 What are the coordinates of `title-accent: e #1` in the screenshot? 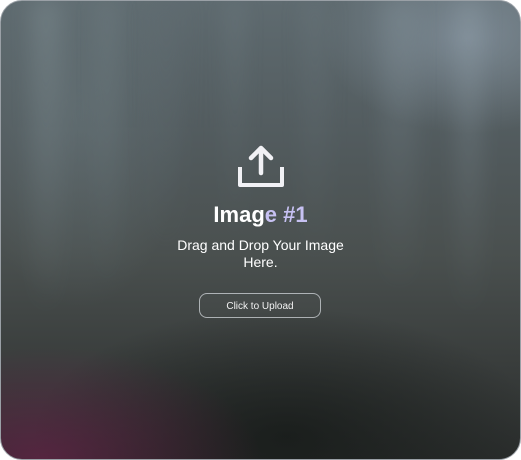 It's located at (286, 214).